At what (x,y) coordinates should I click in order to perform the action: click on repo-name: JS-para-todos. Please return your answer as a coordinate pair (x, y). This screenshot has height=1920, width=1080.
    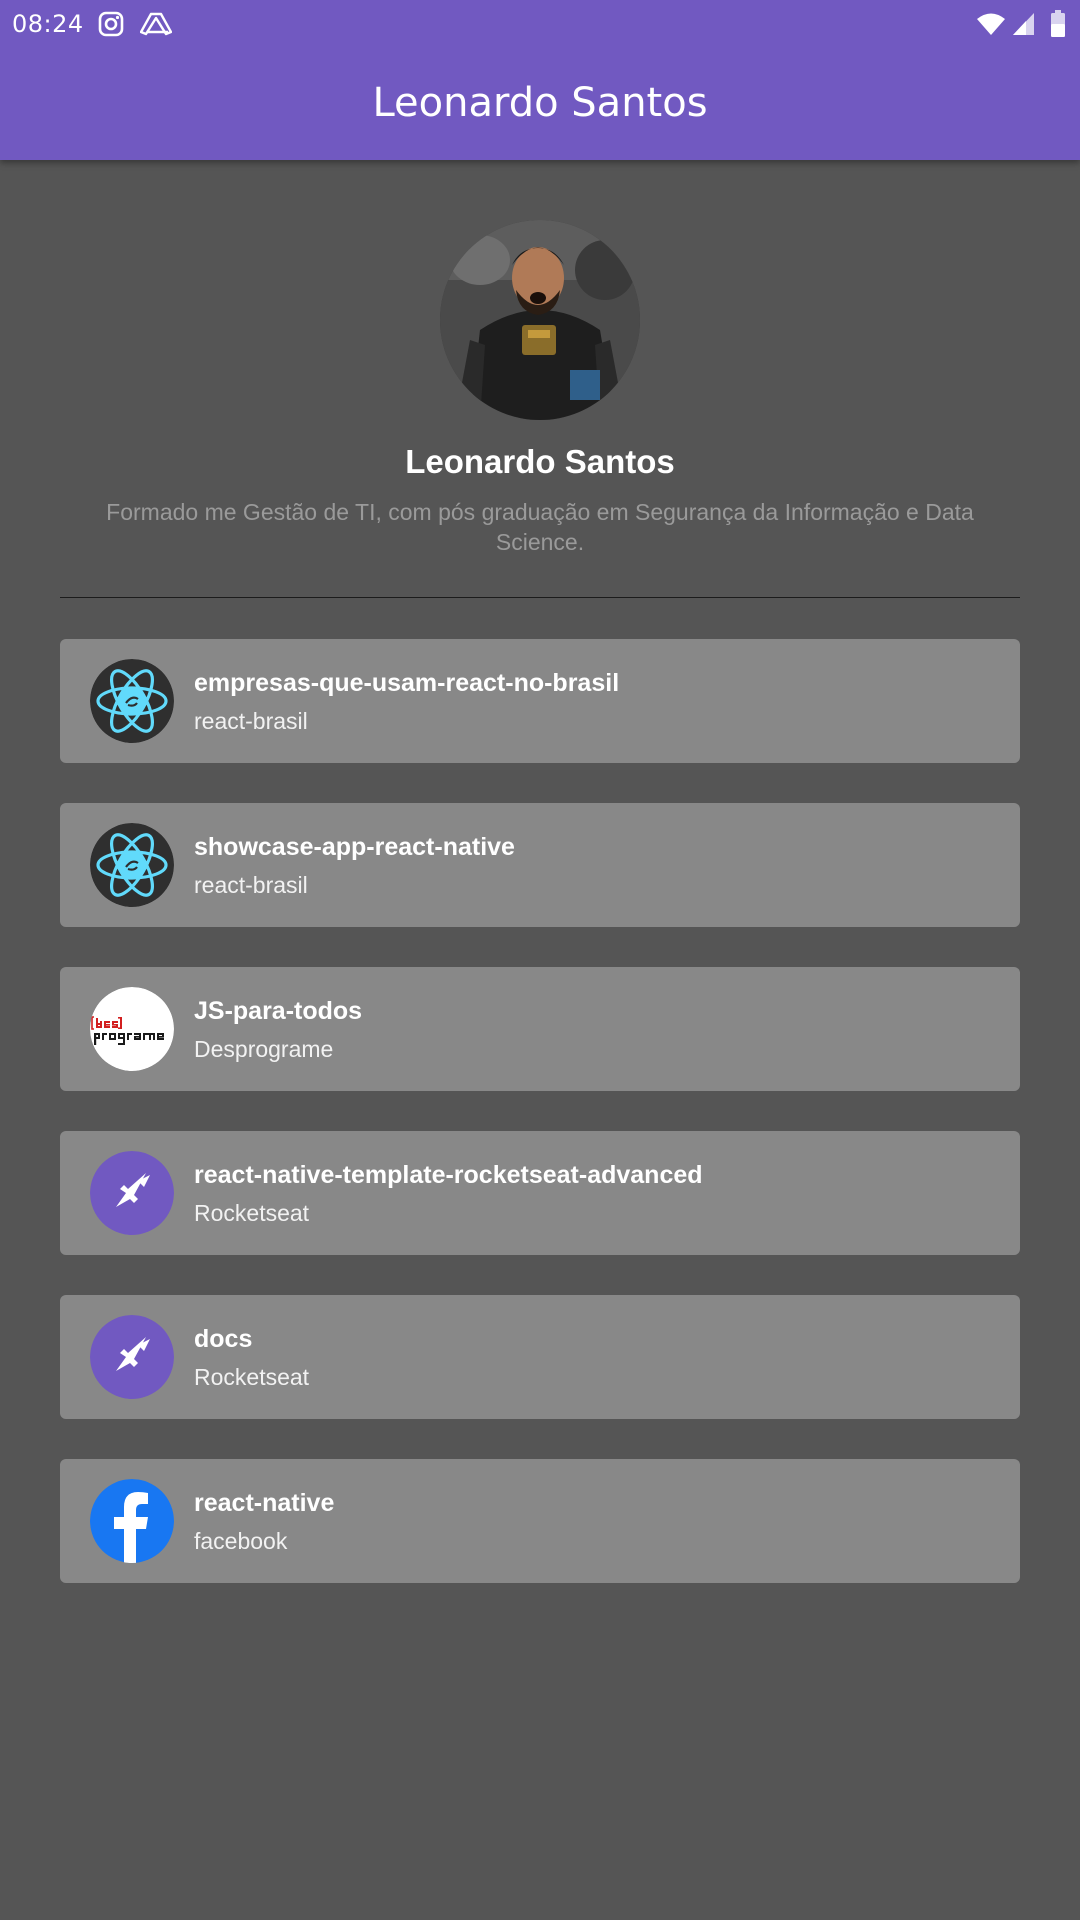
    Looking at the image, I should click on (278, 1011).